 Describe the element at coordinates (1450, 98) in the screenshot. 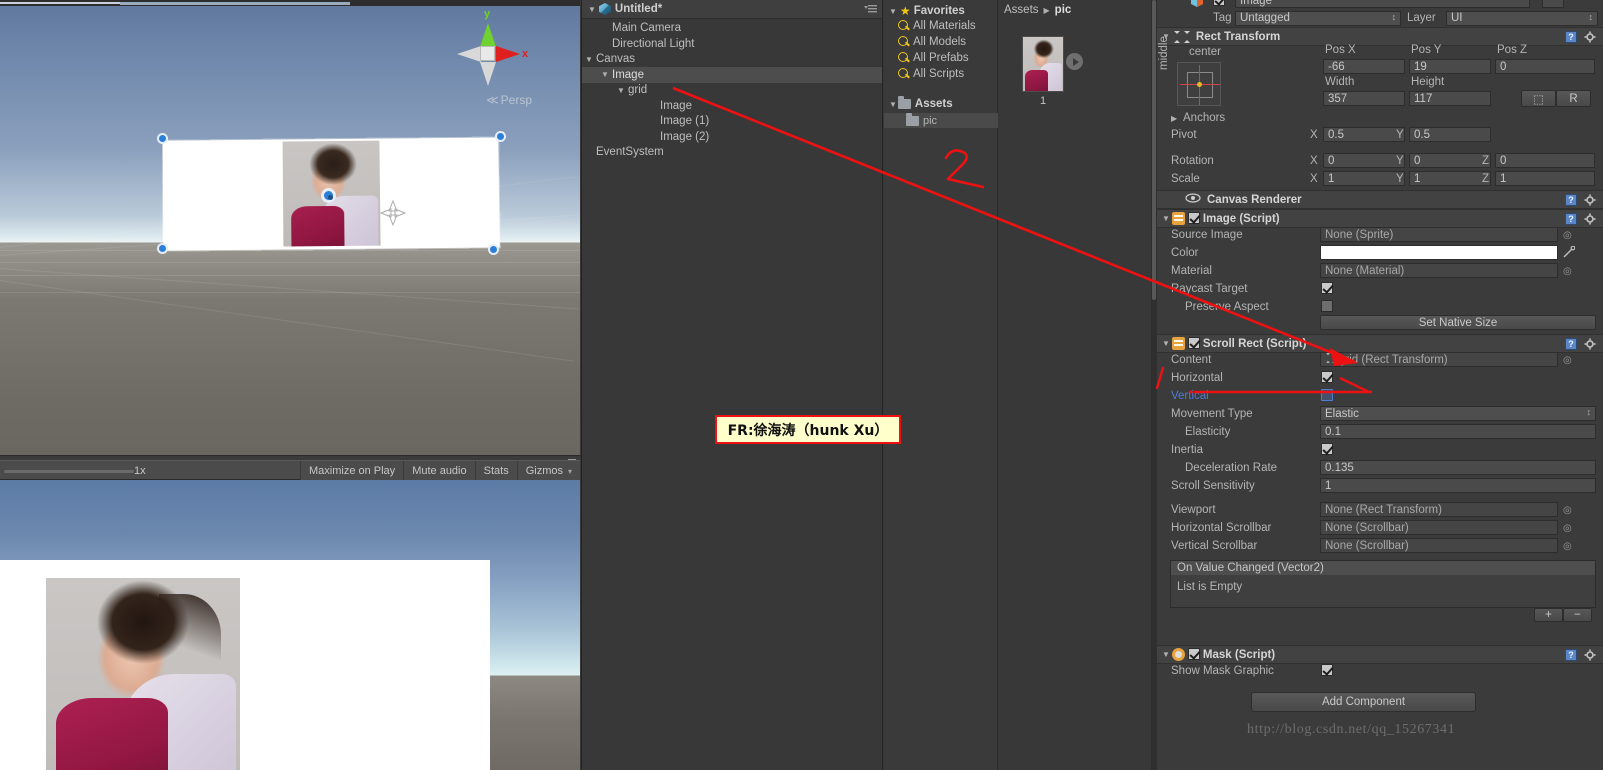

I see `height-field: 117` at that location.